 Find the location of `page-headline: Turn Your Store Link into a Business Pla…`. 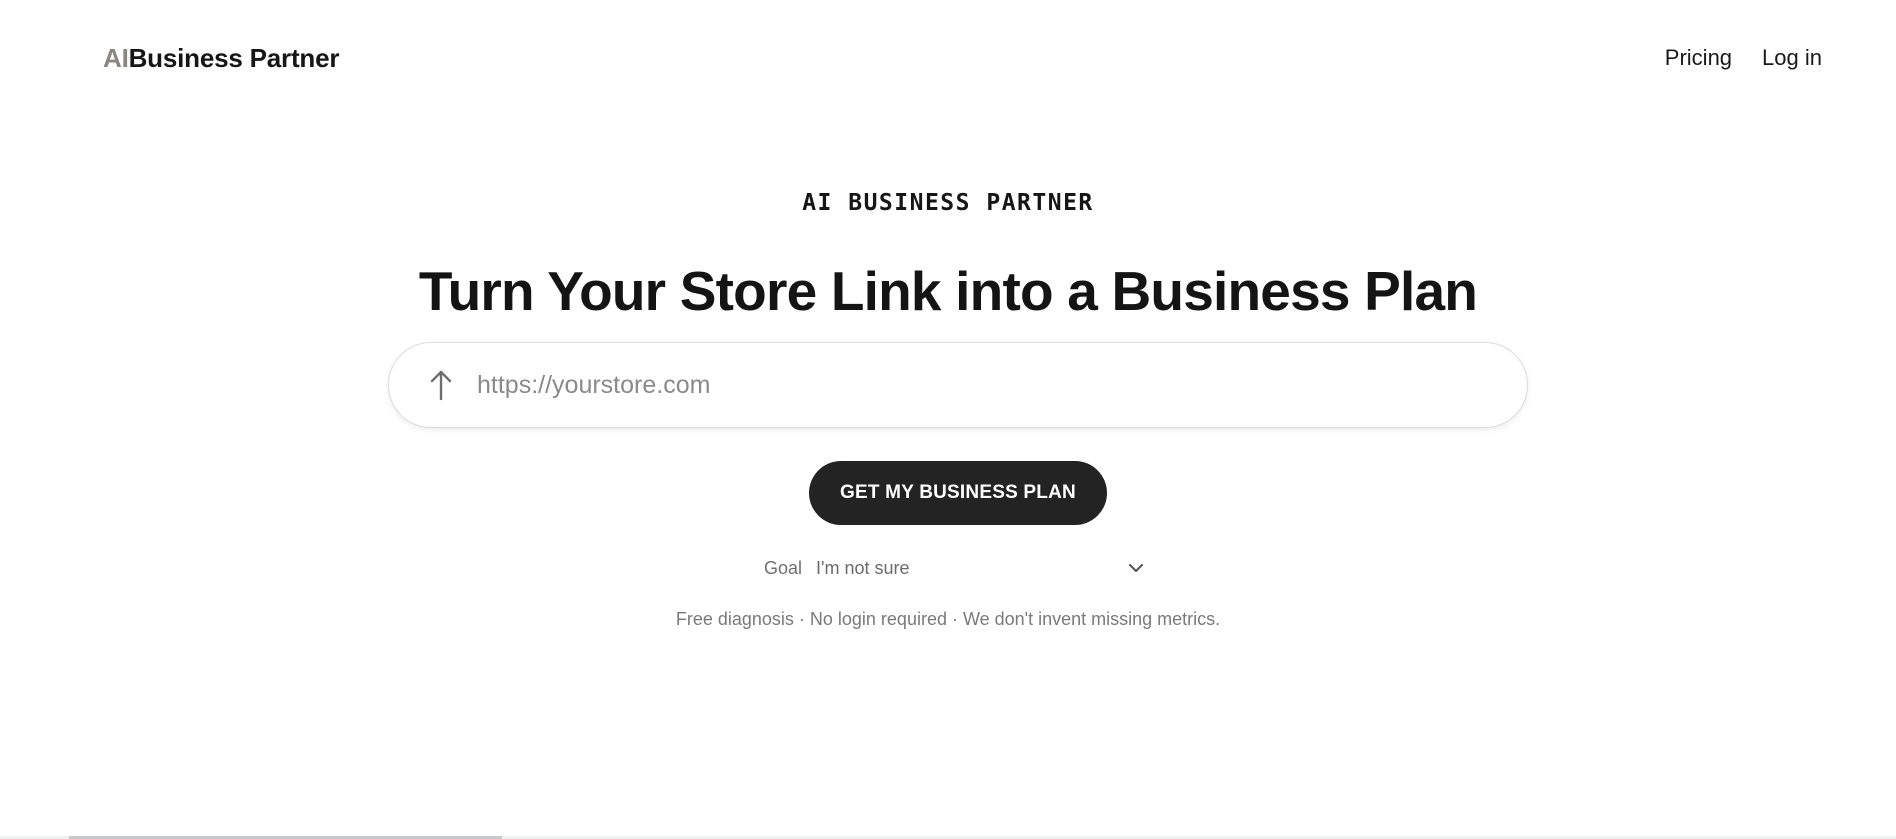

page-headline: Turn Your Store Link into a Business Pla… is located at coordinates (948, 291).